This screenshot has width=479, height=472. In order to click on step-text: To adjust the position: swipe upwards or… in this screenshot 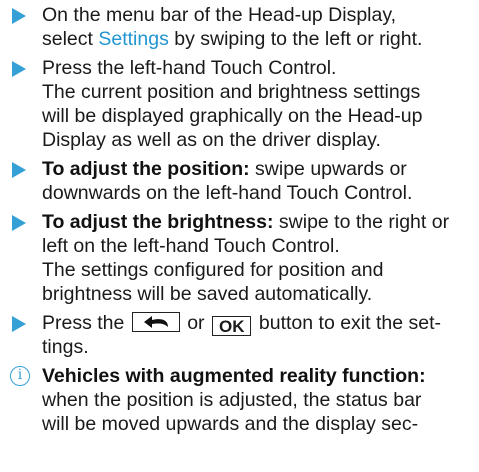, I will do `click(256, 181)`.